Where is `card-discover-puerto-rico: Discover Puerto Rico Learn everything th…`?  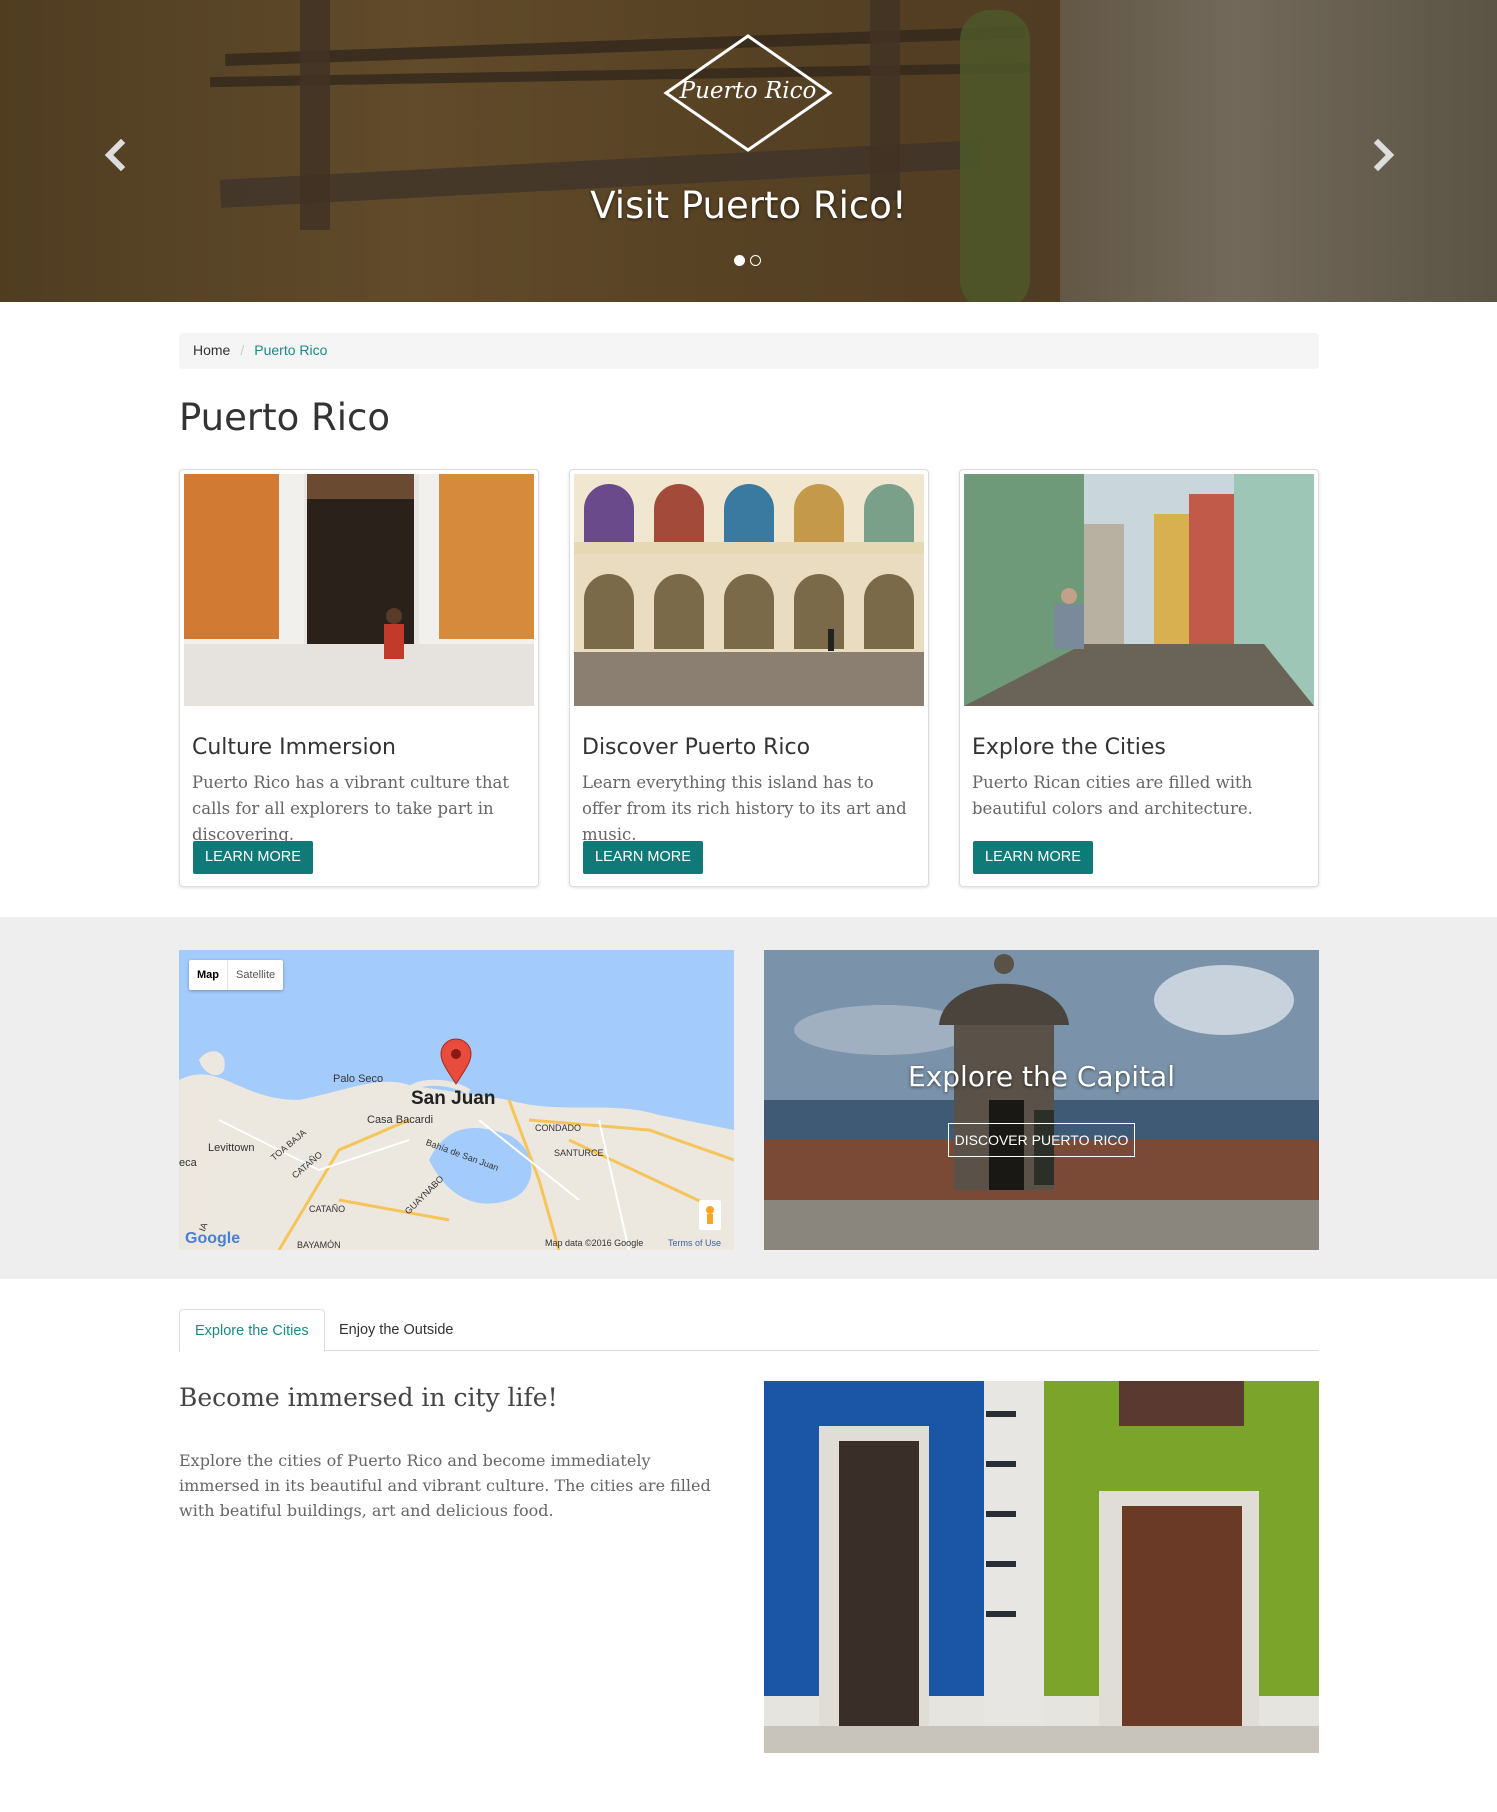
card-discover-puerto-rico: Discover Puerto Rico Learn everything th… is located at coordinates (749, 678).